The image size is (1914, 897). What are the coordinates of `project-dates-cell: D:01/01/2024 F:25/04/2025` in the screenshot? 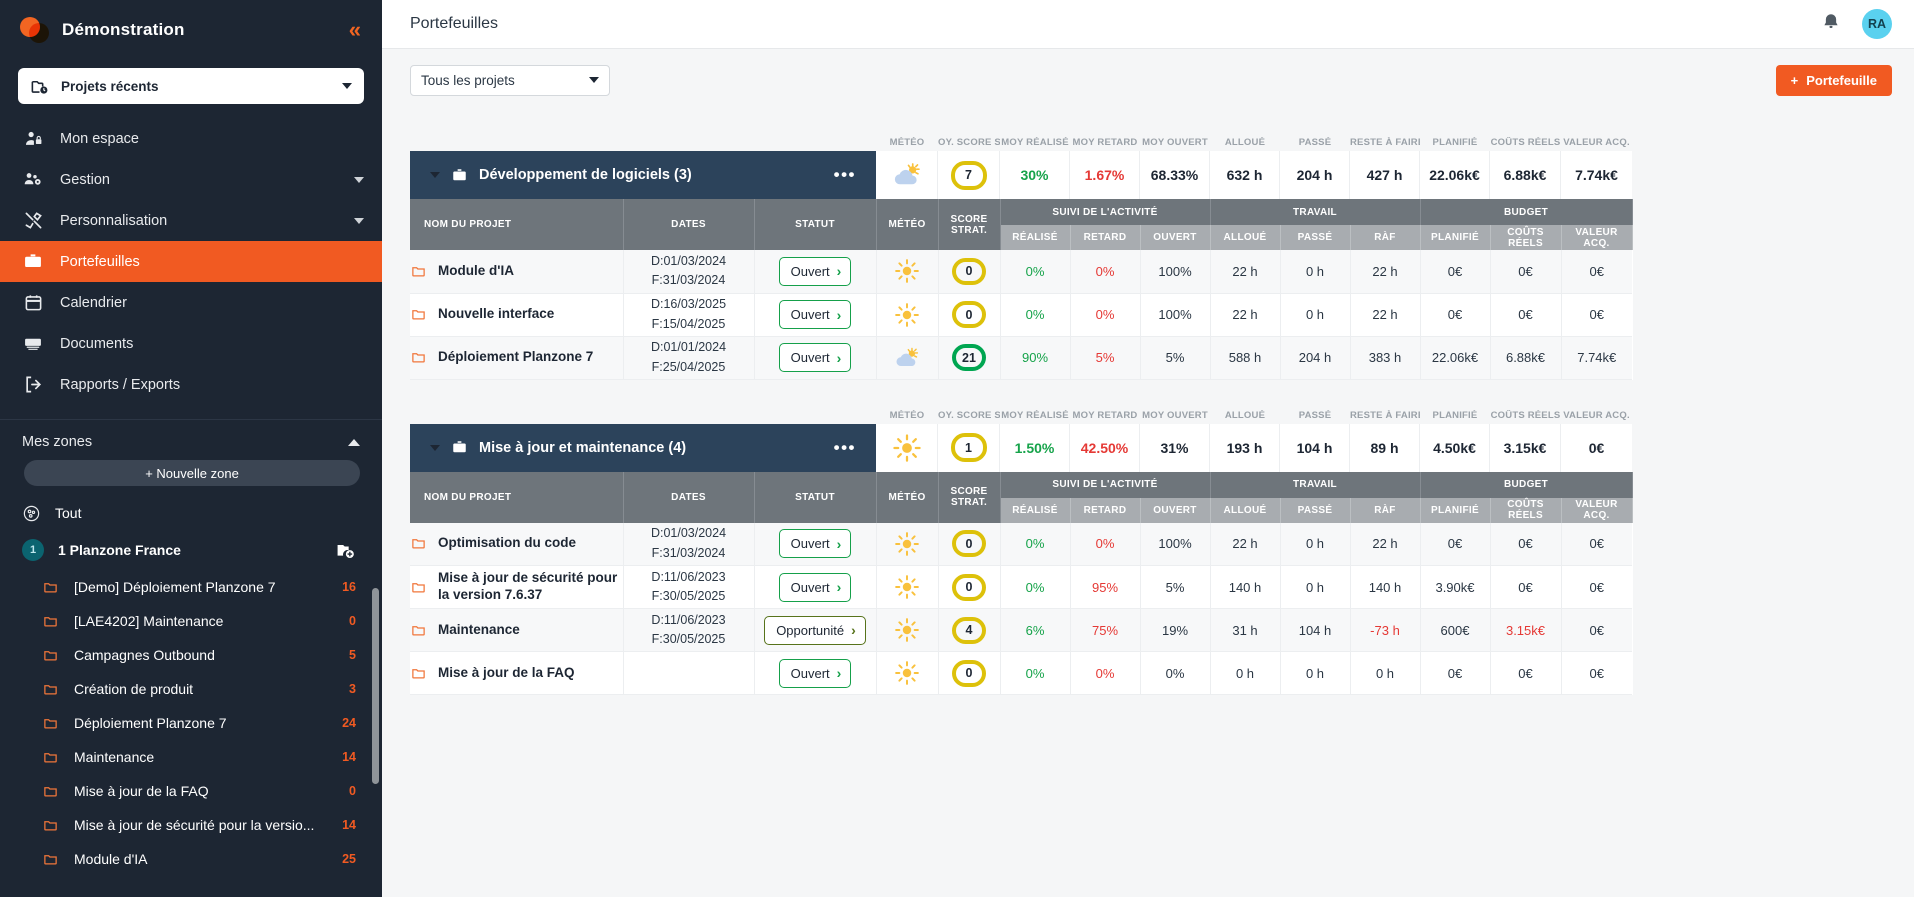 It's located at (689, 358).